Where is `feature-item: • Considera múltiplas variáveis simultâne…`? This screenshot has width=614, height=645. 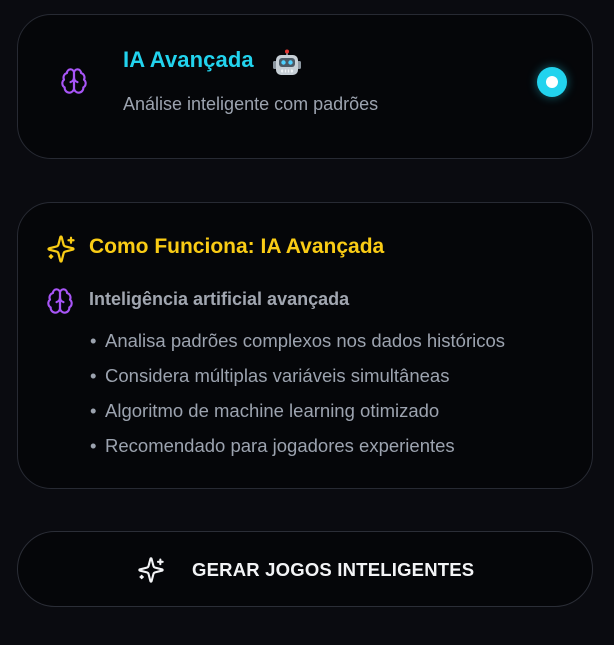 feature-item: • Considera múltiplas variáveis simultâne… is located at coordinates (270, 375).